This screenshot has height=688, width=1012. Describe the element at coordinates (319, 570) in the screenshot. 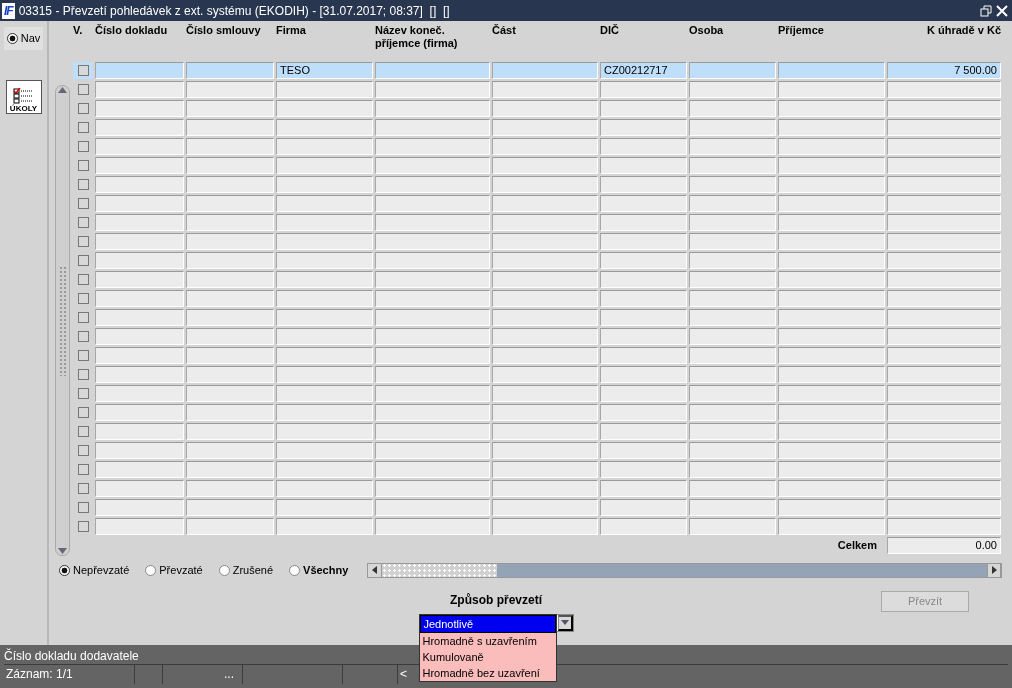

I see `filter-radio: Všechny` at that location.